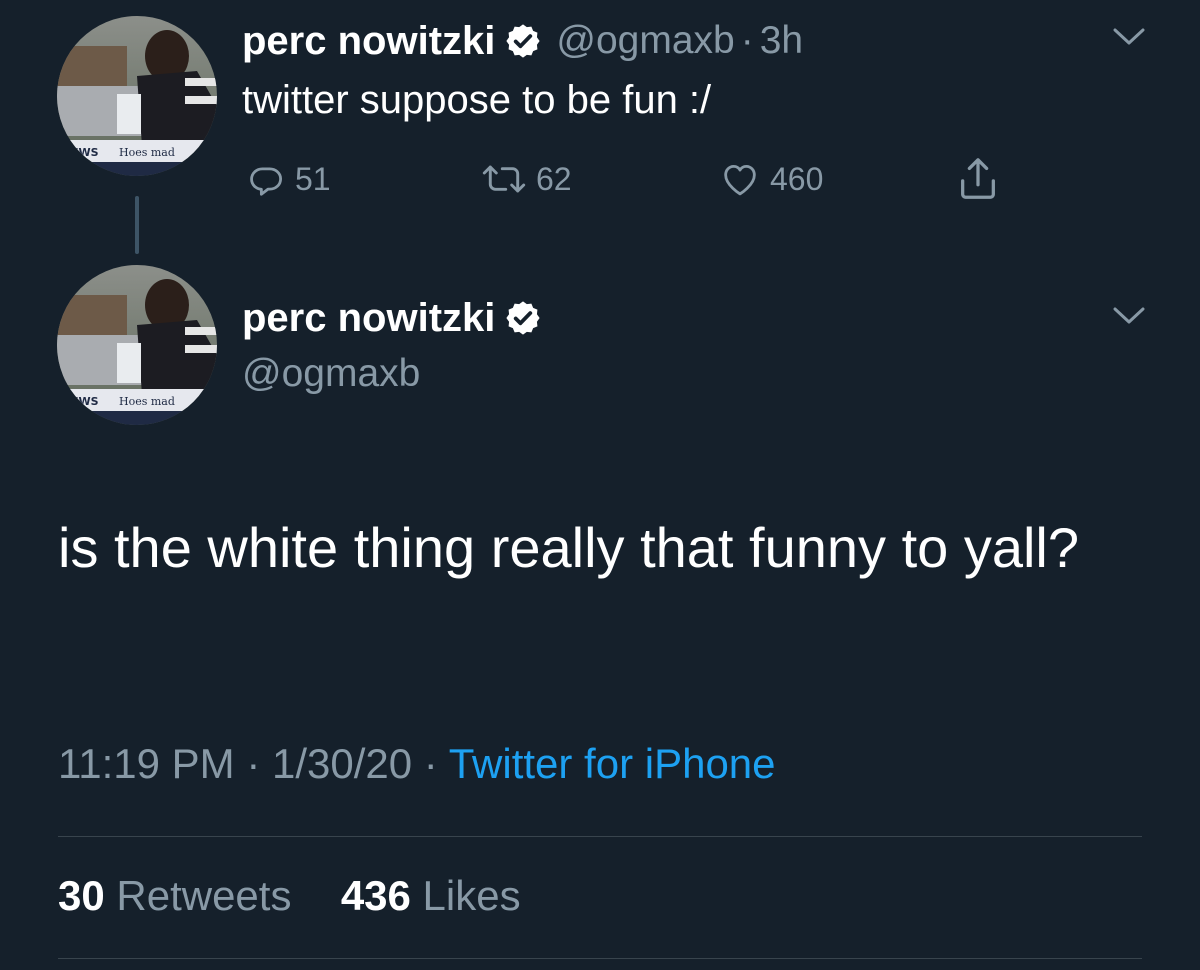 The image size is (1200, 970). I want to click on reply-button: 51, so click(288, 179).